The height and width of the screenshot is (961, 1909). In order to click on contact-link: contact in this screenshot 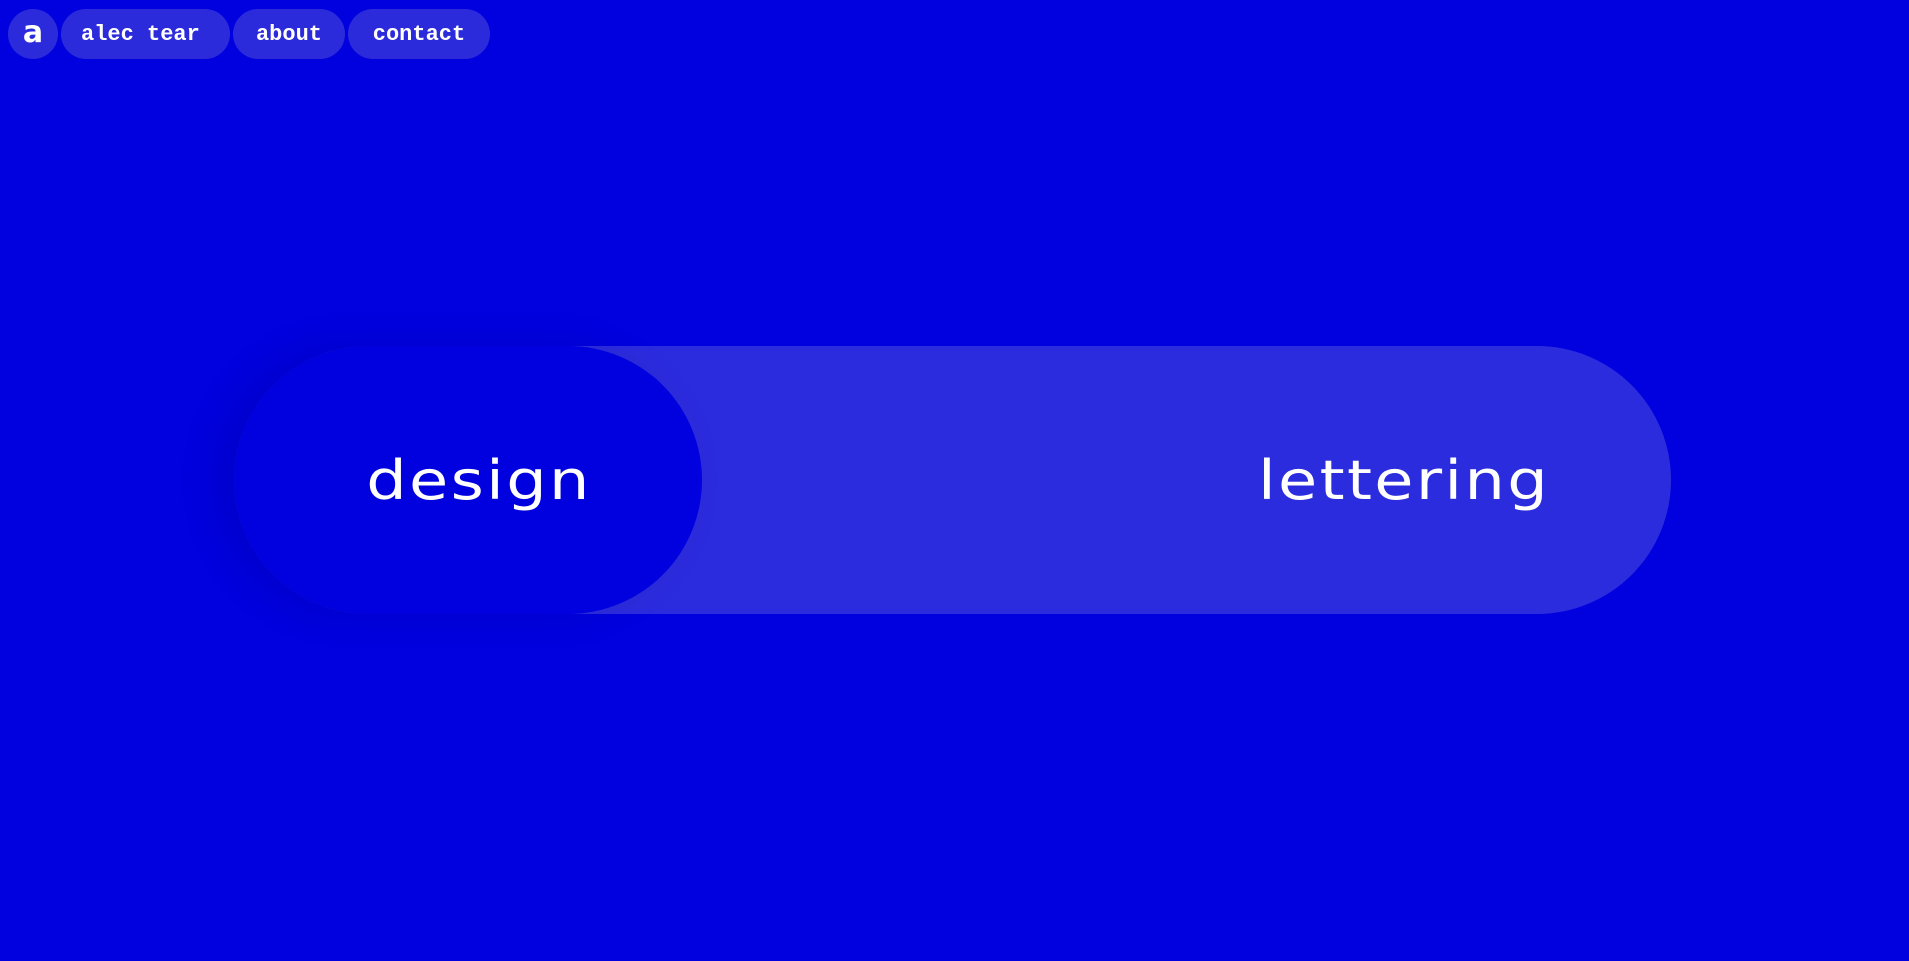, I will do `click(419, 34)`.